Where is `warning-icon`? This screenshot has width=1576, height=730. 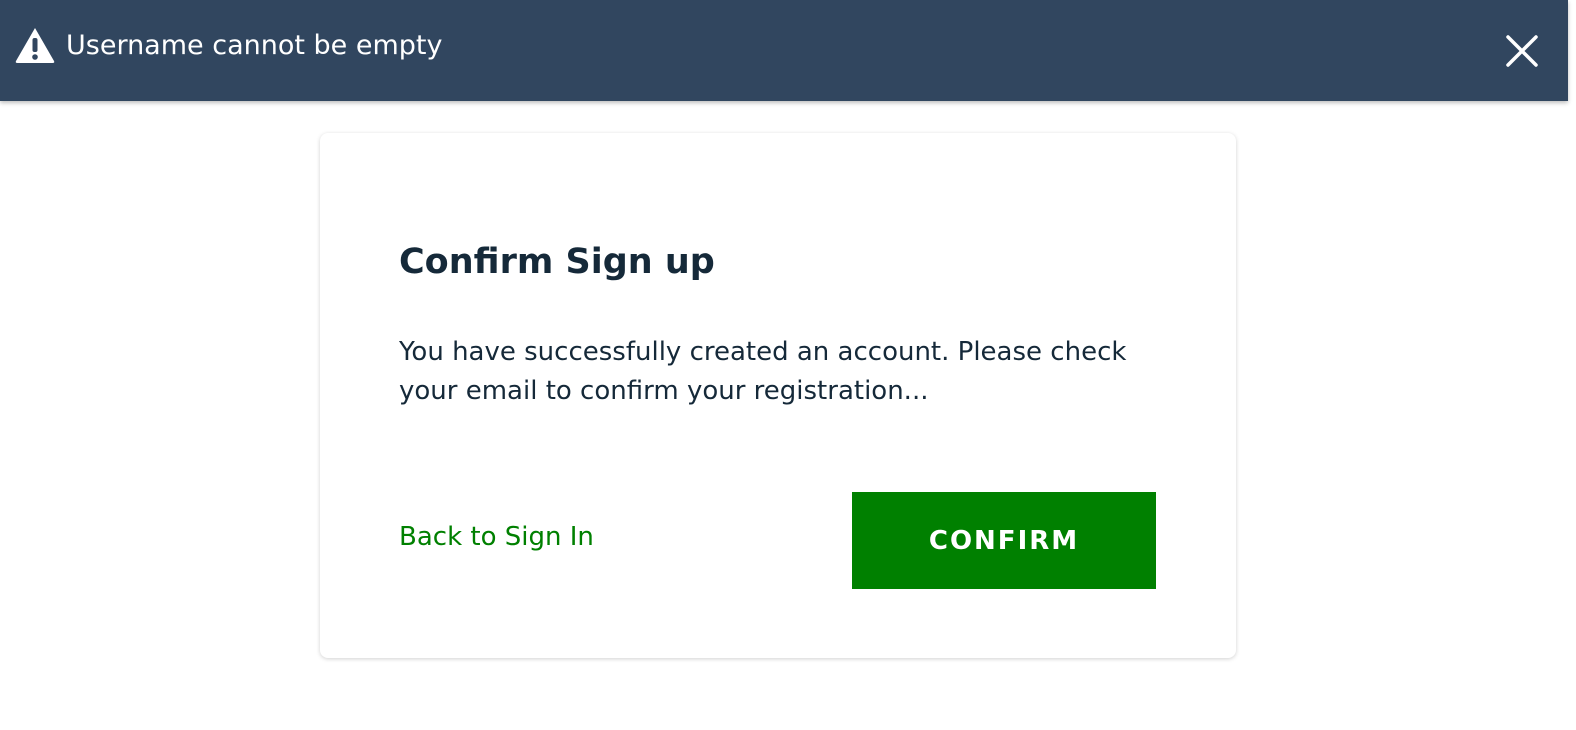
warning-icon is located at coordinates (35, 45).